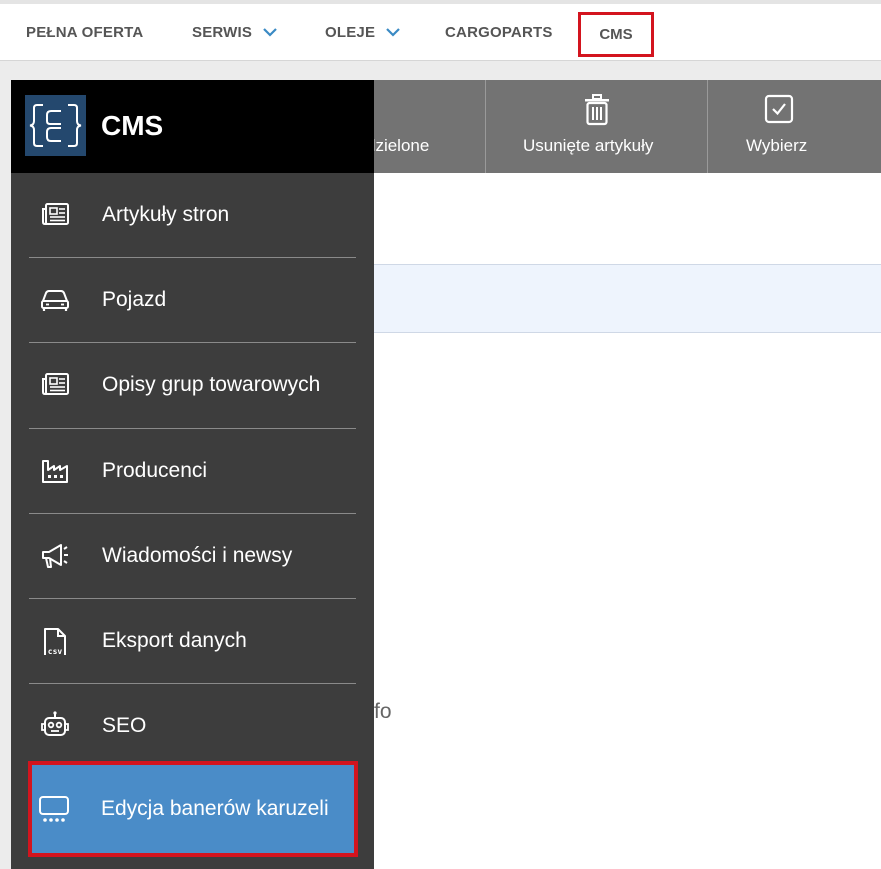  What do you see at coordinates (779, 109) in the screenshot?
I see `checkbox-icon` at bounding box center [779, 109].